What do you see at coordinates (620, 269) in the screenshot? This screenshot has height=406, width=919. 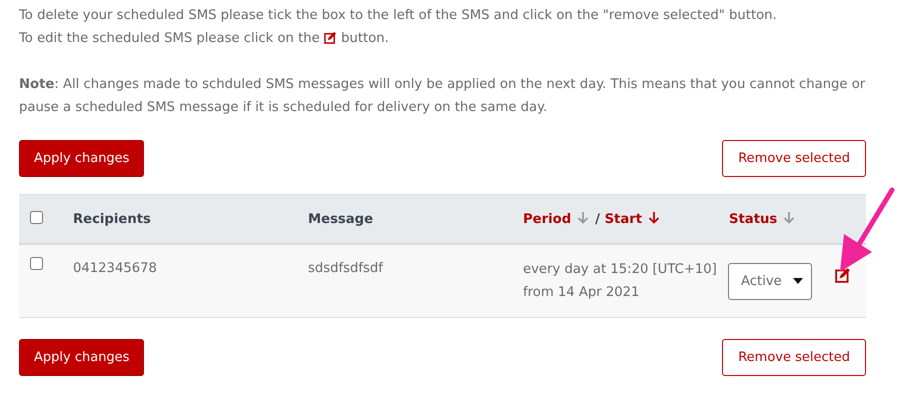 I see `period-cell: every day at 15:20 [UTC+10]` at bounding box center [620, 269].